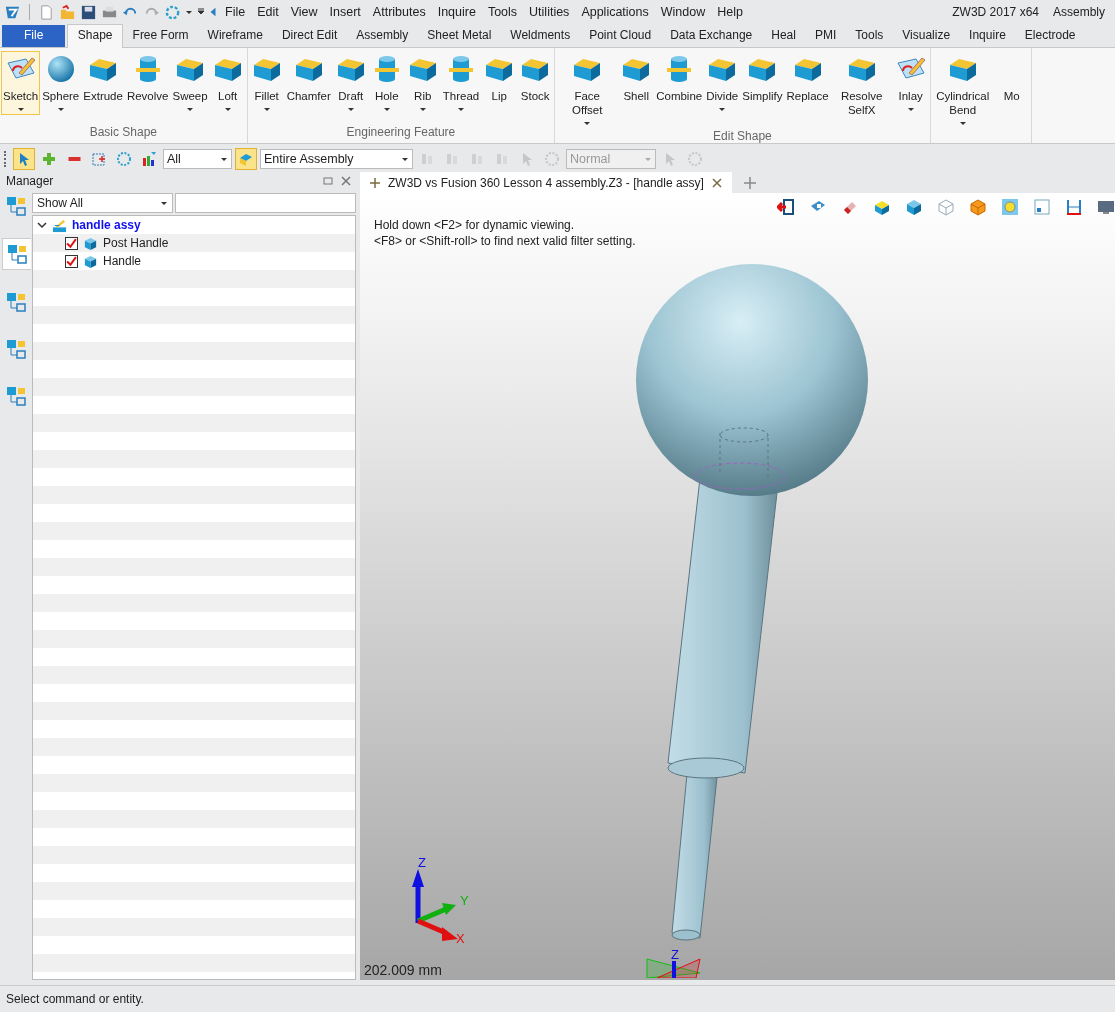  Describe the element at coordinates (1074, 207) in the screenshot. I see `dimension-icon` at that location.